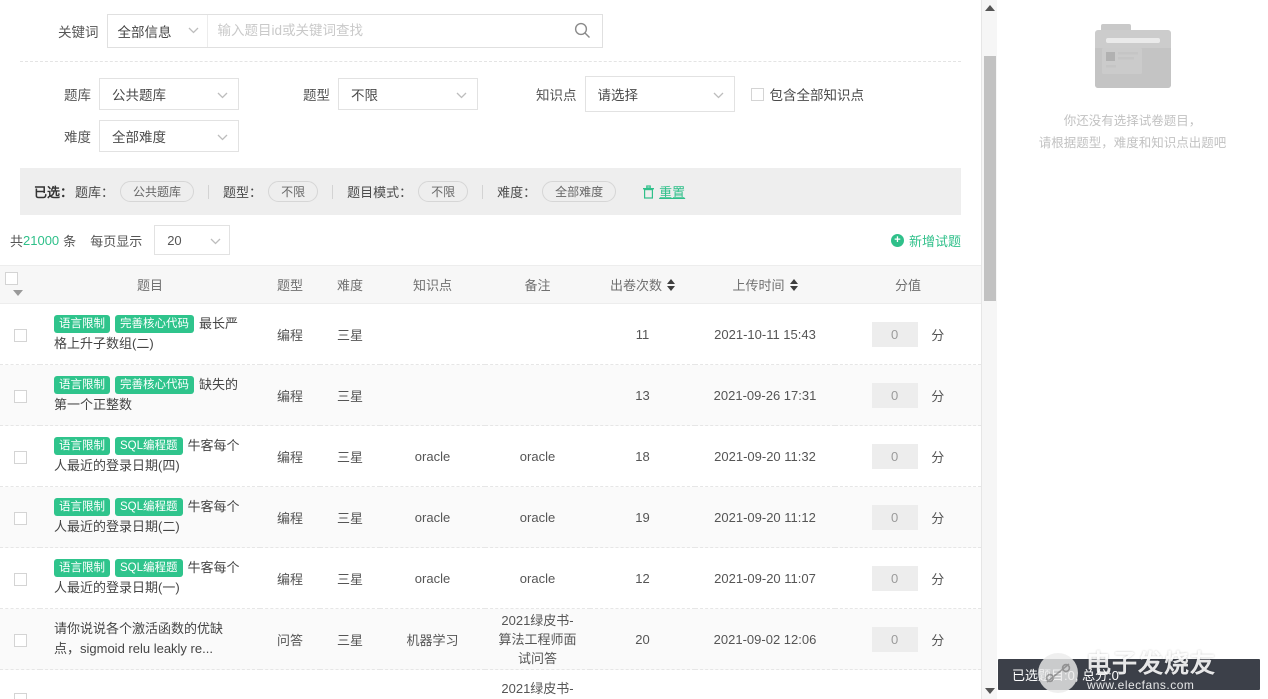 Image resolution: width=1268 pixels, height=699 pixels. Describe the element at coordinates (150, 334) in the screenshot. I see `row-title-cell: 语言限制 完善核心代码 最长严格上升子数组(二)` at that location.